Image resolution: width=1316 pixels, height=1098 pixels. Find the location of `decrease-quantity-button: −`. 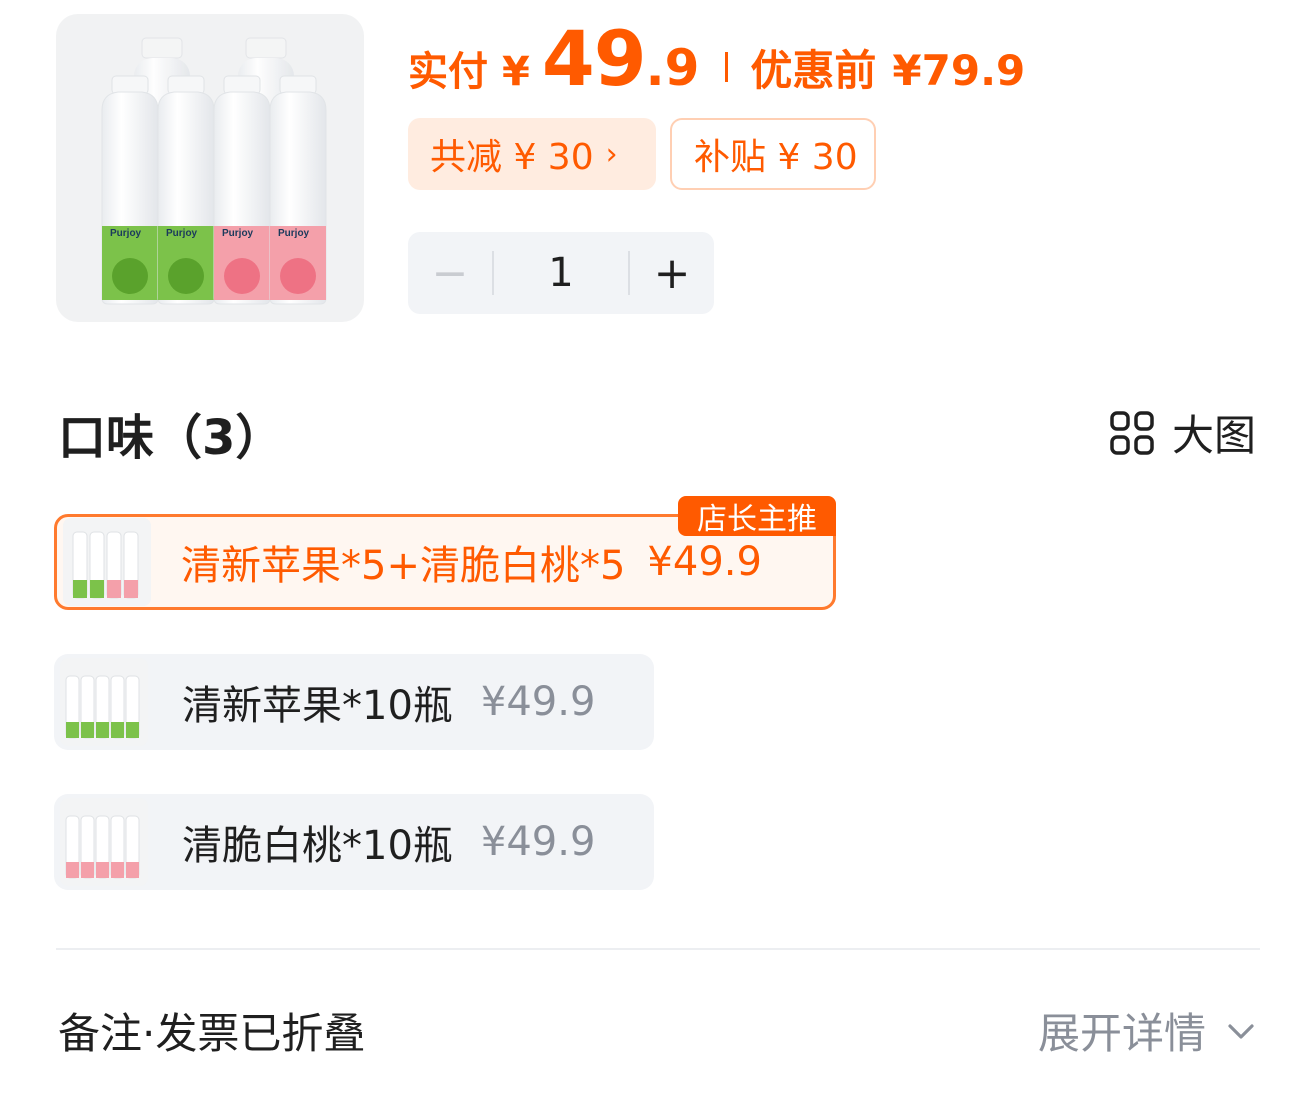

decrease-quantity-button: − is located at coordinates (450, 273).